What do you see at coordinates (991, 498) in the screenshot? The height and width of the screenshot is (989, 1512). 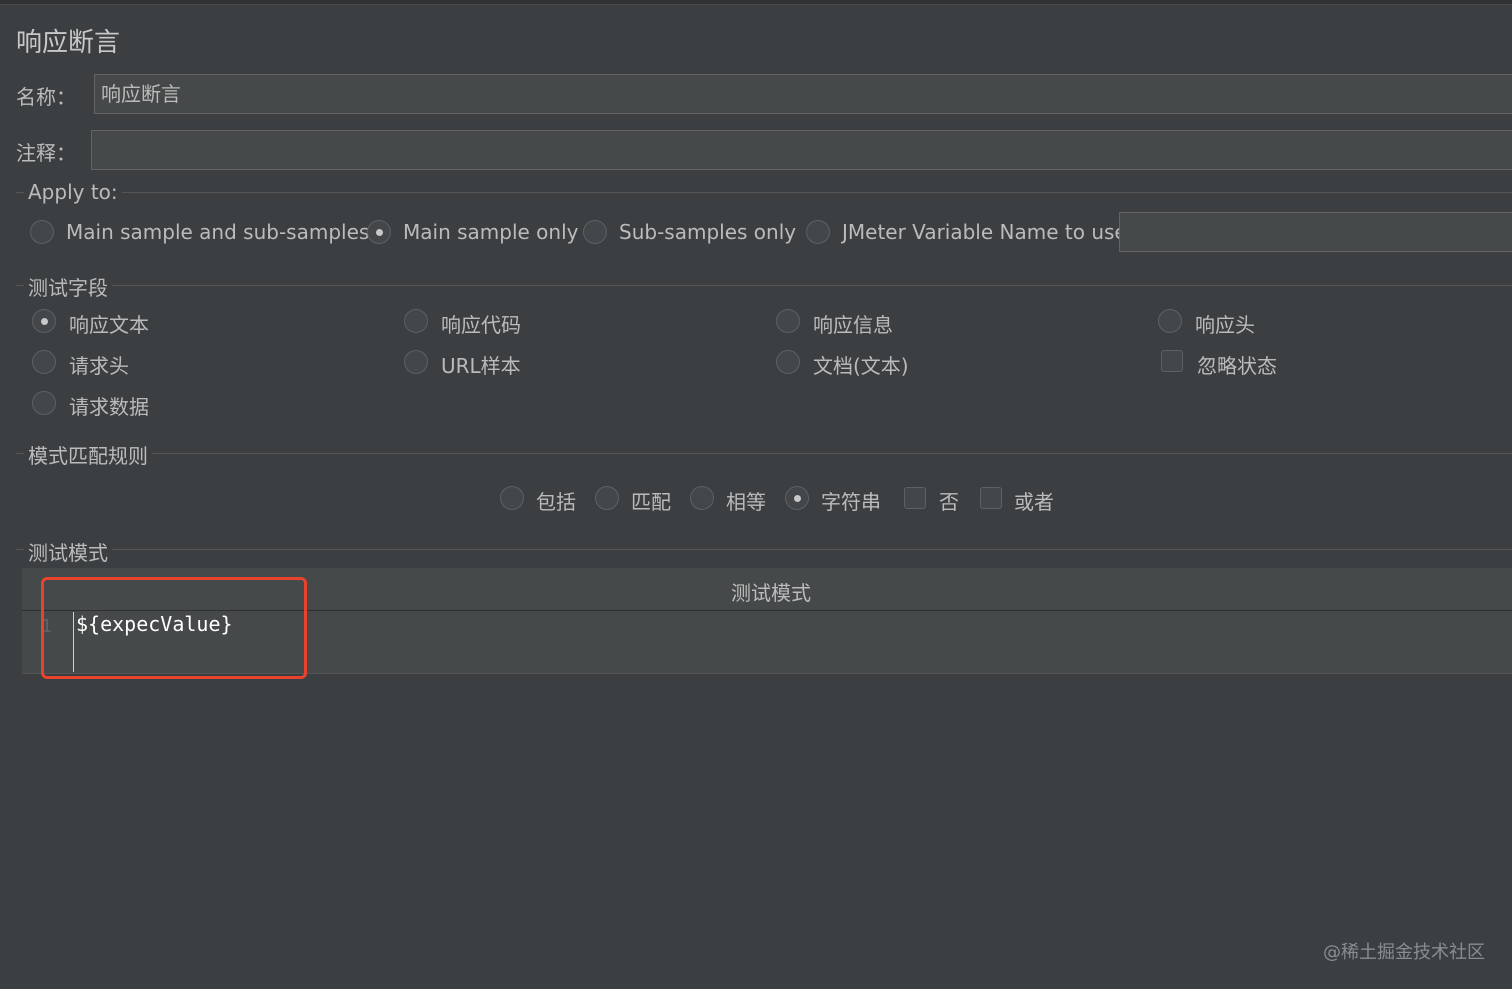 I see `checkbox-or` at bounding box center [991, 498].